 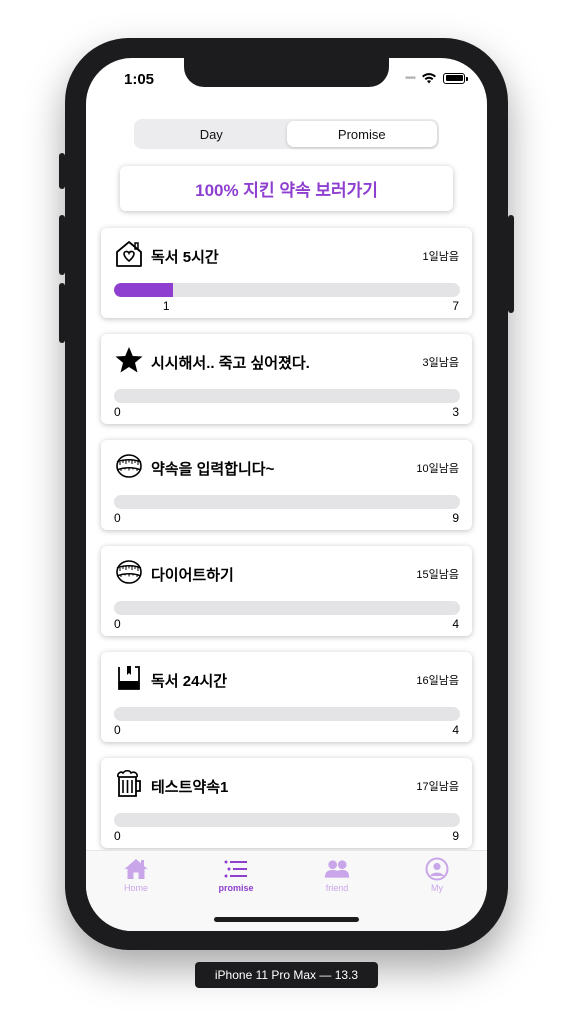 I want to click on status-icons: ••••, so click(x=436, y=78).